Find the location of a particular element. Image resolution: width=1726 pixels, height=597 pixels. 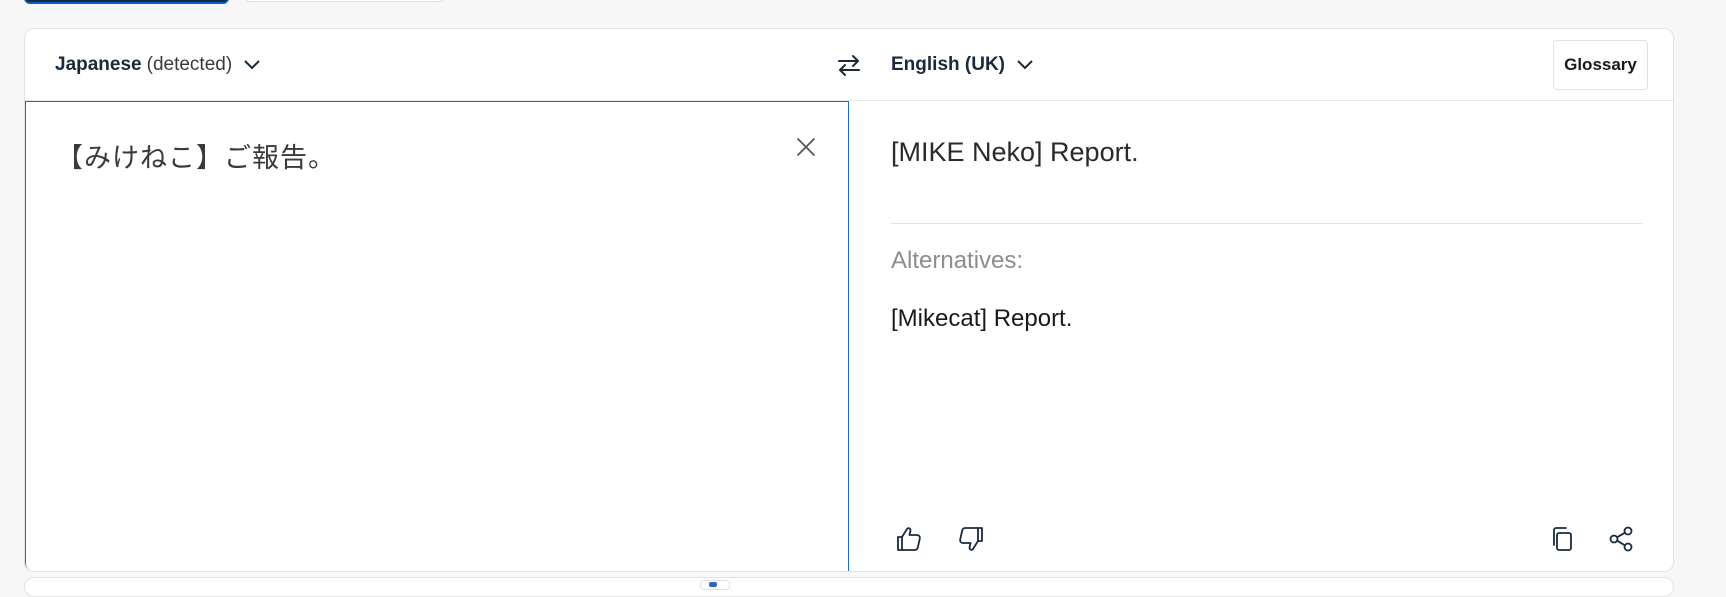

bottom-handle is located at coordinates (715, 585).